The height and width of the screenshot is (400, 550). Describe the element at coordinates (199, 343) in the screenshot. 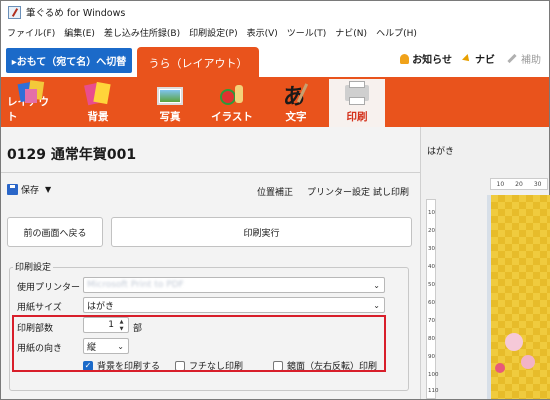

I see `highlight-frame` at that location.